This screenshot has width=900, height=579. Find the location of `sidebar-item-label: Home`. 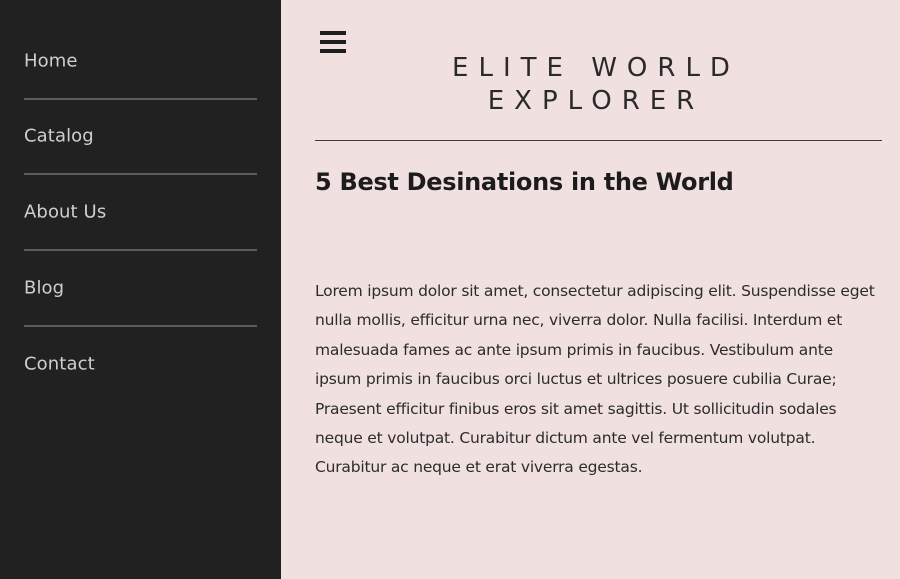

sidebar-item-label: Home is located at coordinates (51, 60).